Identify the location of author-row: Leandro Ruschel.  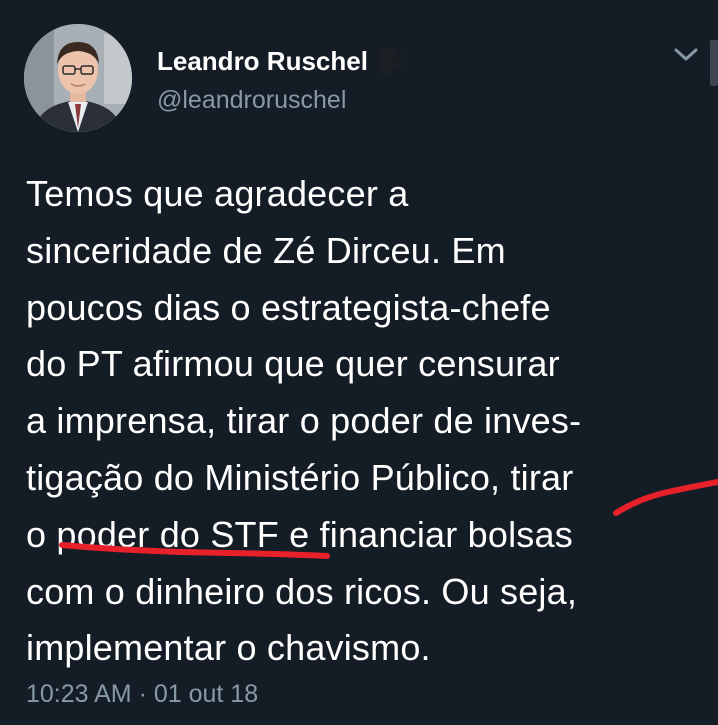
(283, 61).